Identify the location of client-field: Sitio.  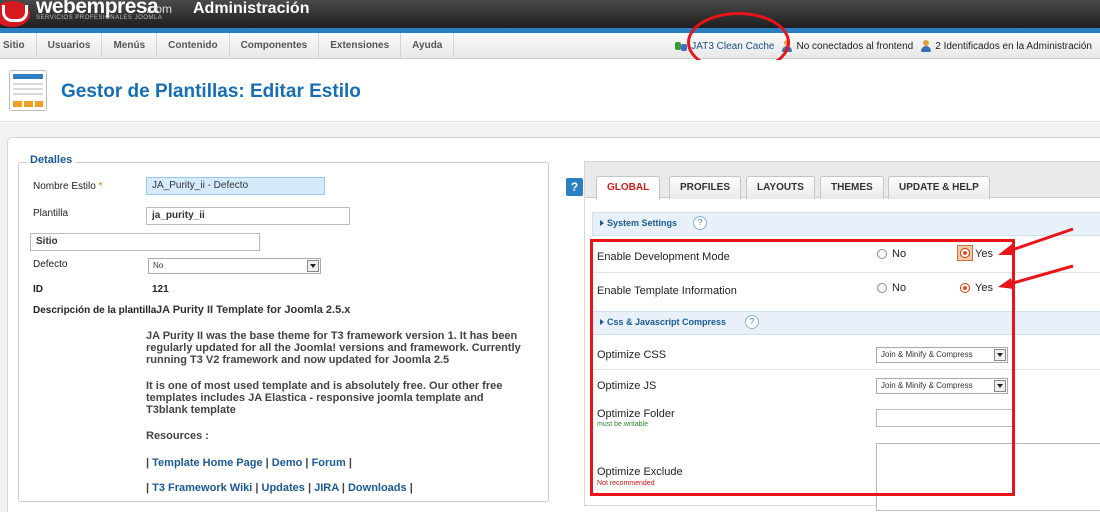
(145, 242).